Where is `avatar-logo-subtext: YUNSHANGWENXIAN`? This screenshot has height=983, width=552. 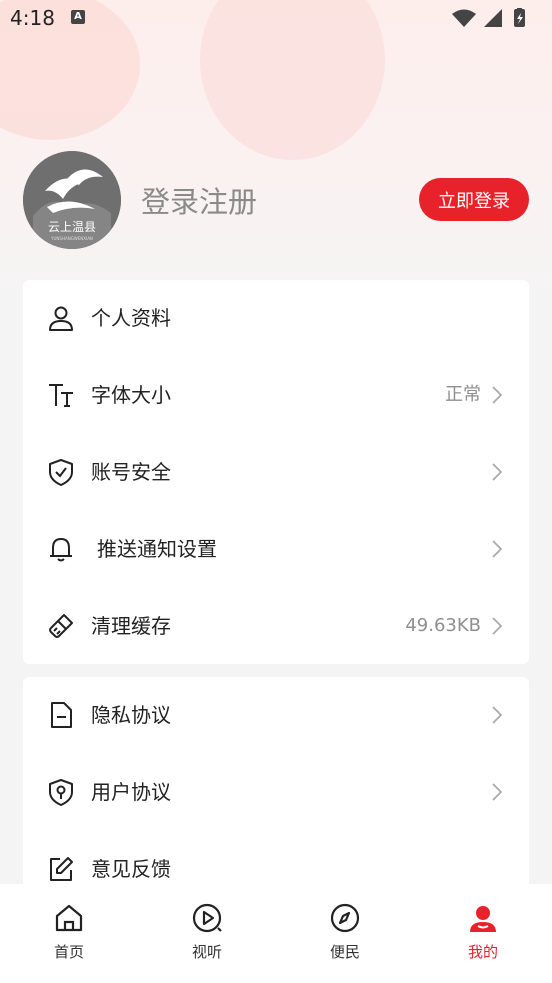
avatar-logo-subtext: YUNSHANGWENXIAN is located at coordinates (71, 238).